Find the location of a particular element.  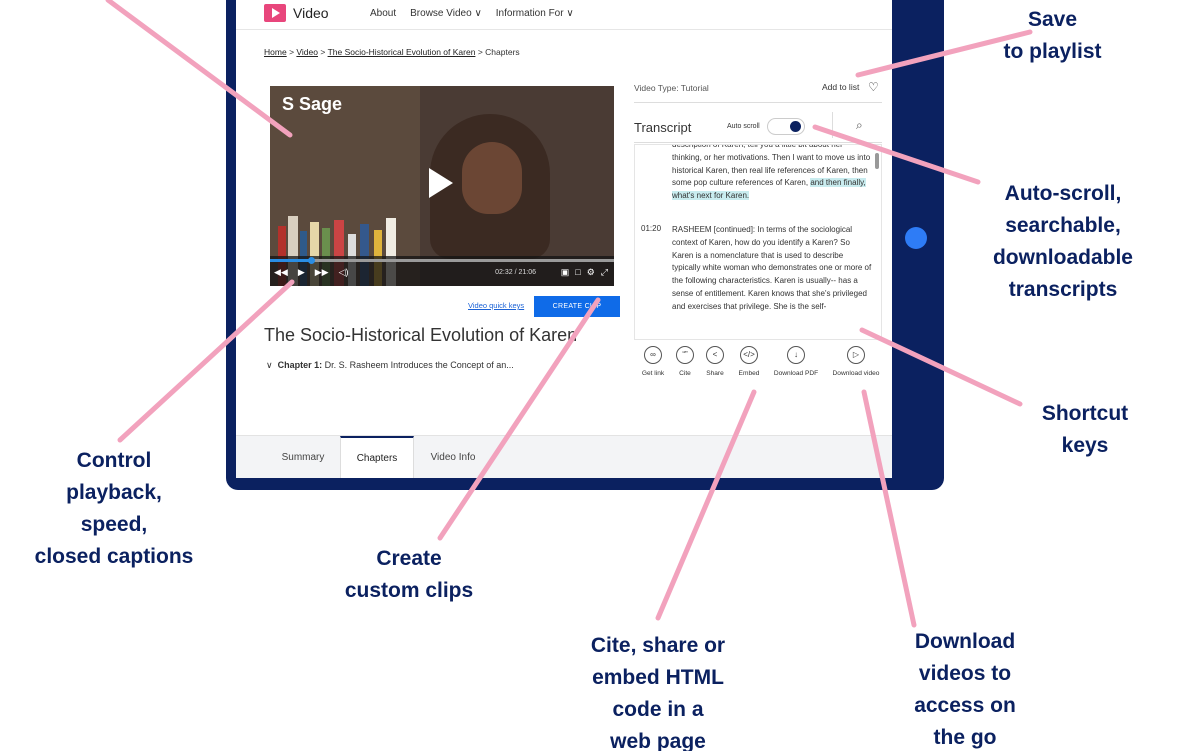

annotation-download-videos: Download videos to access on the go is located at coordinates (965, 689).